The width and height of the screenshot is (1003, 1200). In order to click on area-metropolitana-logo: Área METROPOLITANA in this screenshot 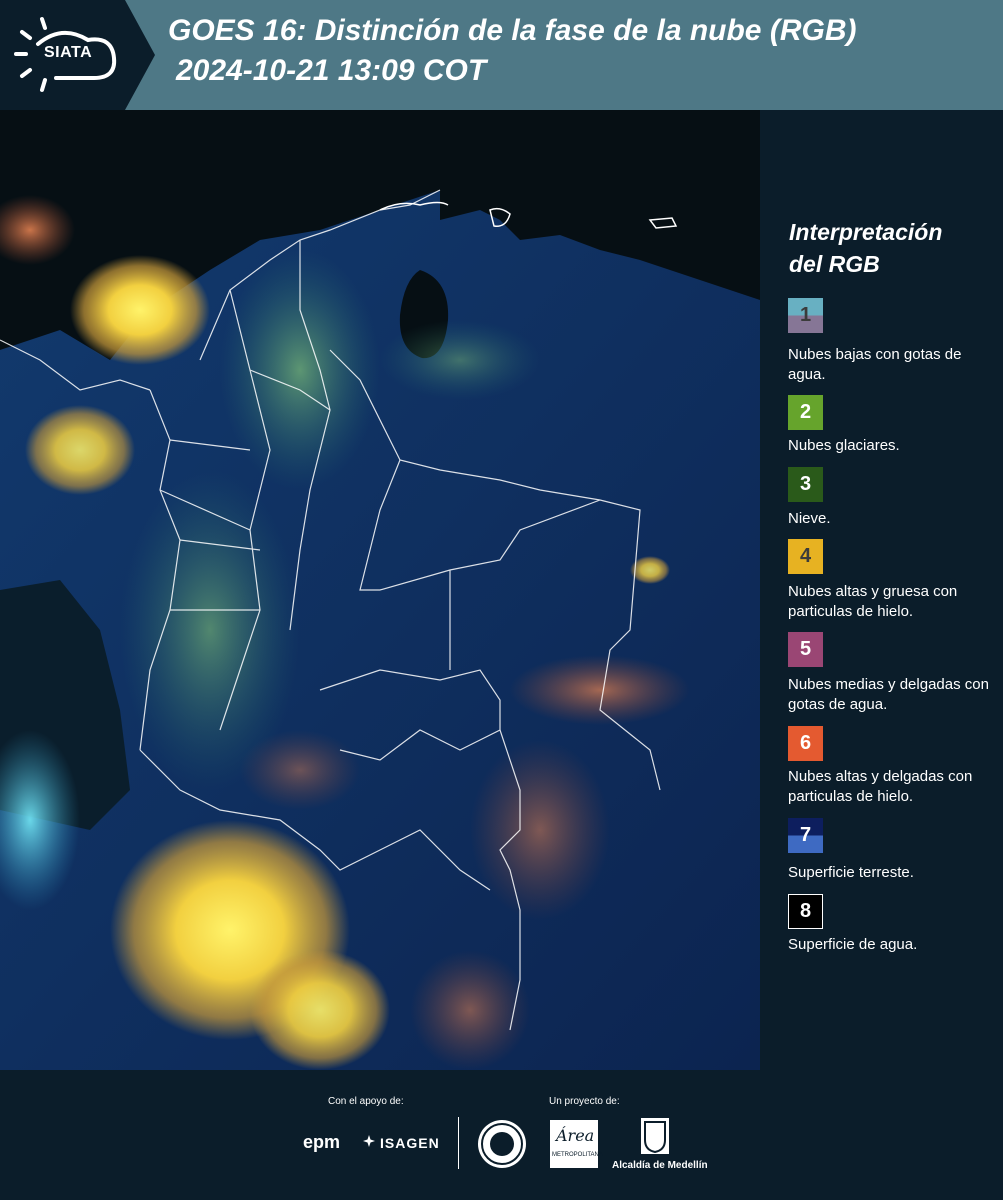, I will do `click(576, 1144)`.